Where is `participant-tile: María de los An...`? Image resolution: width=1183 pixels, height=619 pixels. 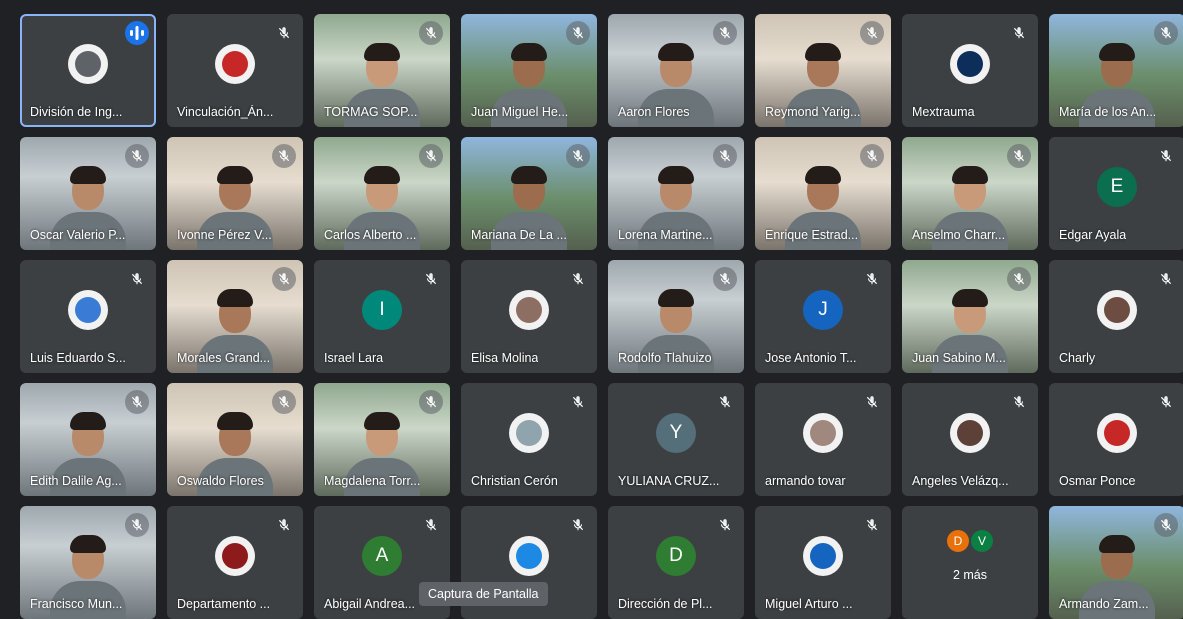 participant-tile: María de los An... is located at coordinates (1116, 70).